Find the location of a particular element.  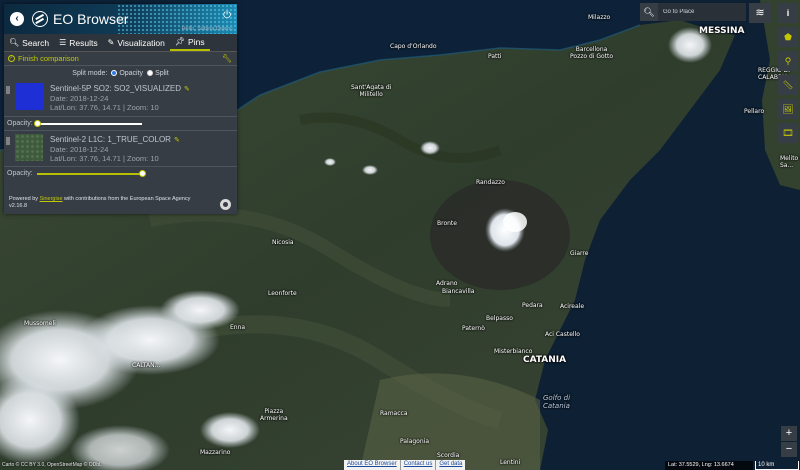

map-label-capo-orlando: Capo d'Orlando is located at coordinates (413, 46).